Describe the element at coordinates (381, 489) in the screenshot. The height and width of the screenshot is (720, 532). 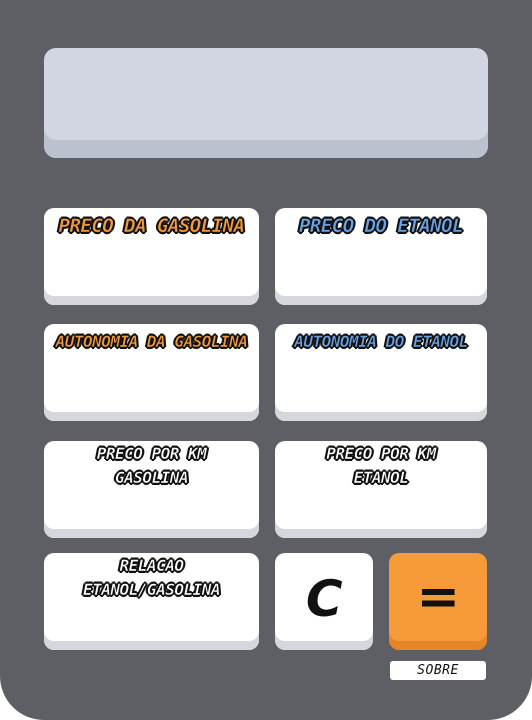
I see `preco-km-etanol-button: PRECO POR KM ETANOL` at that location.